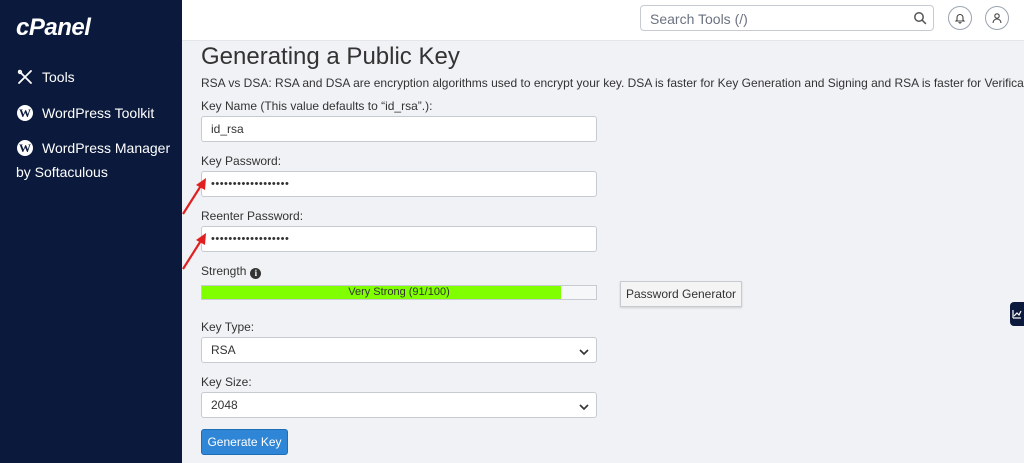  I want to click on key-type-label: Key Type:, so click(228, 327).